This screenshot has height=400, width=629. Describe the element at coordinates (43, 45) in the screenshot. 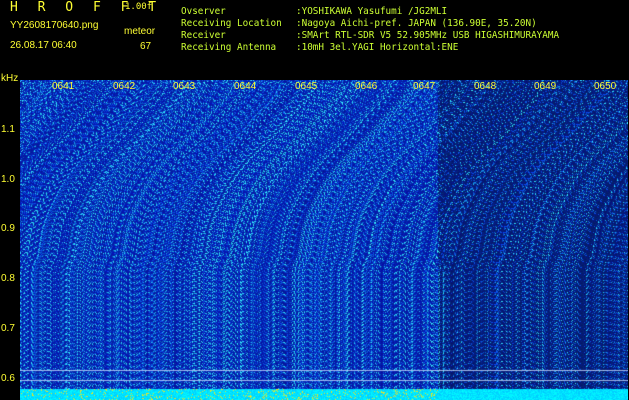

I see `datetime-label: 26.08.17 06:40` at that location.